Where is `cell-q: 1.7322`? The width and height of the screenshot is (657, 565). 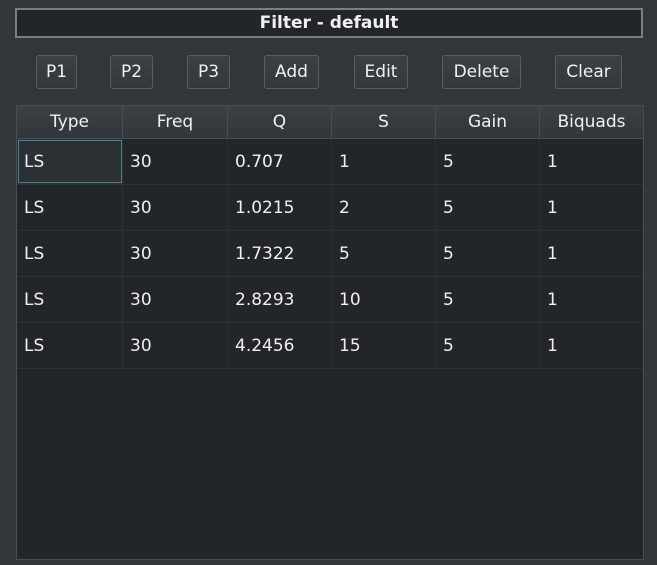
cell-q: 1.7322 is located at coordinates (280, 253).